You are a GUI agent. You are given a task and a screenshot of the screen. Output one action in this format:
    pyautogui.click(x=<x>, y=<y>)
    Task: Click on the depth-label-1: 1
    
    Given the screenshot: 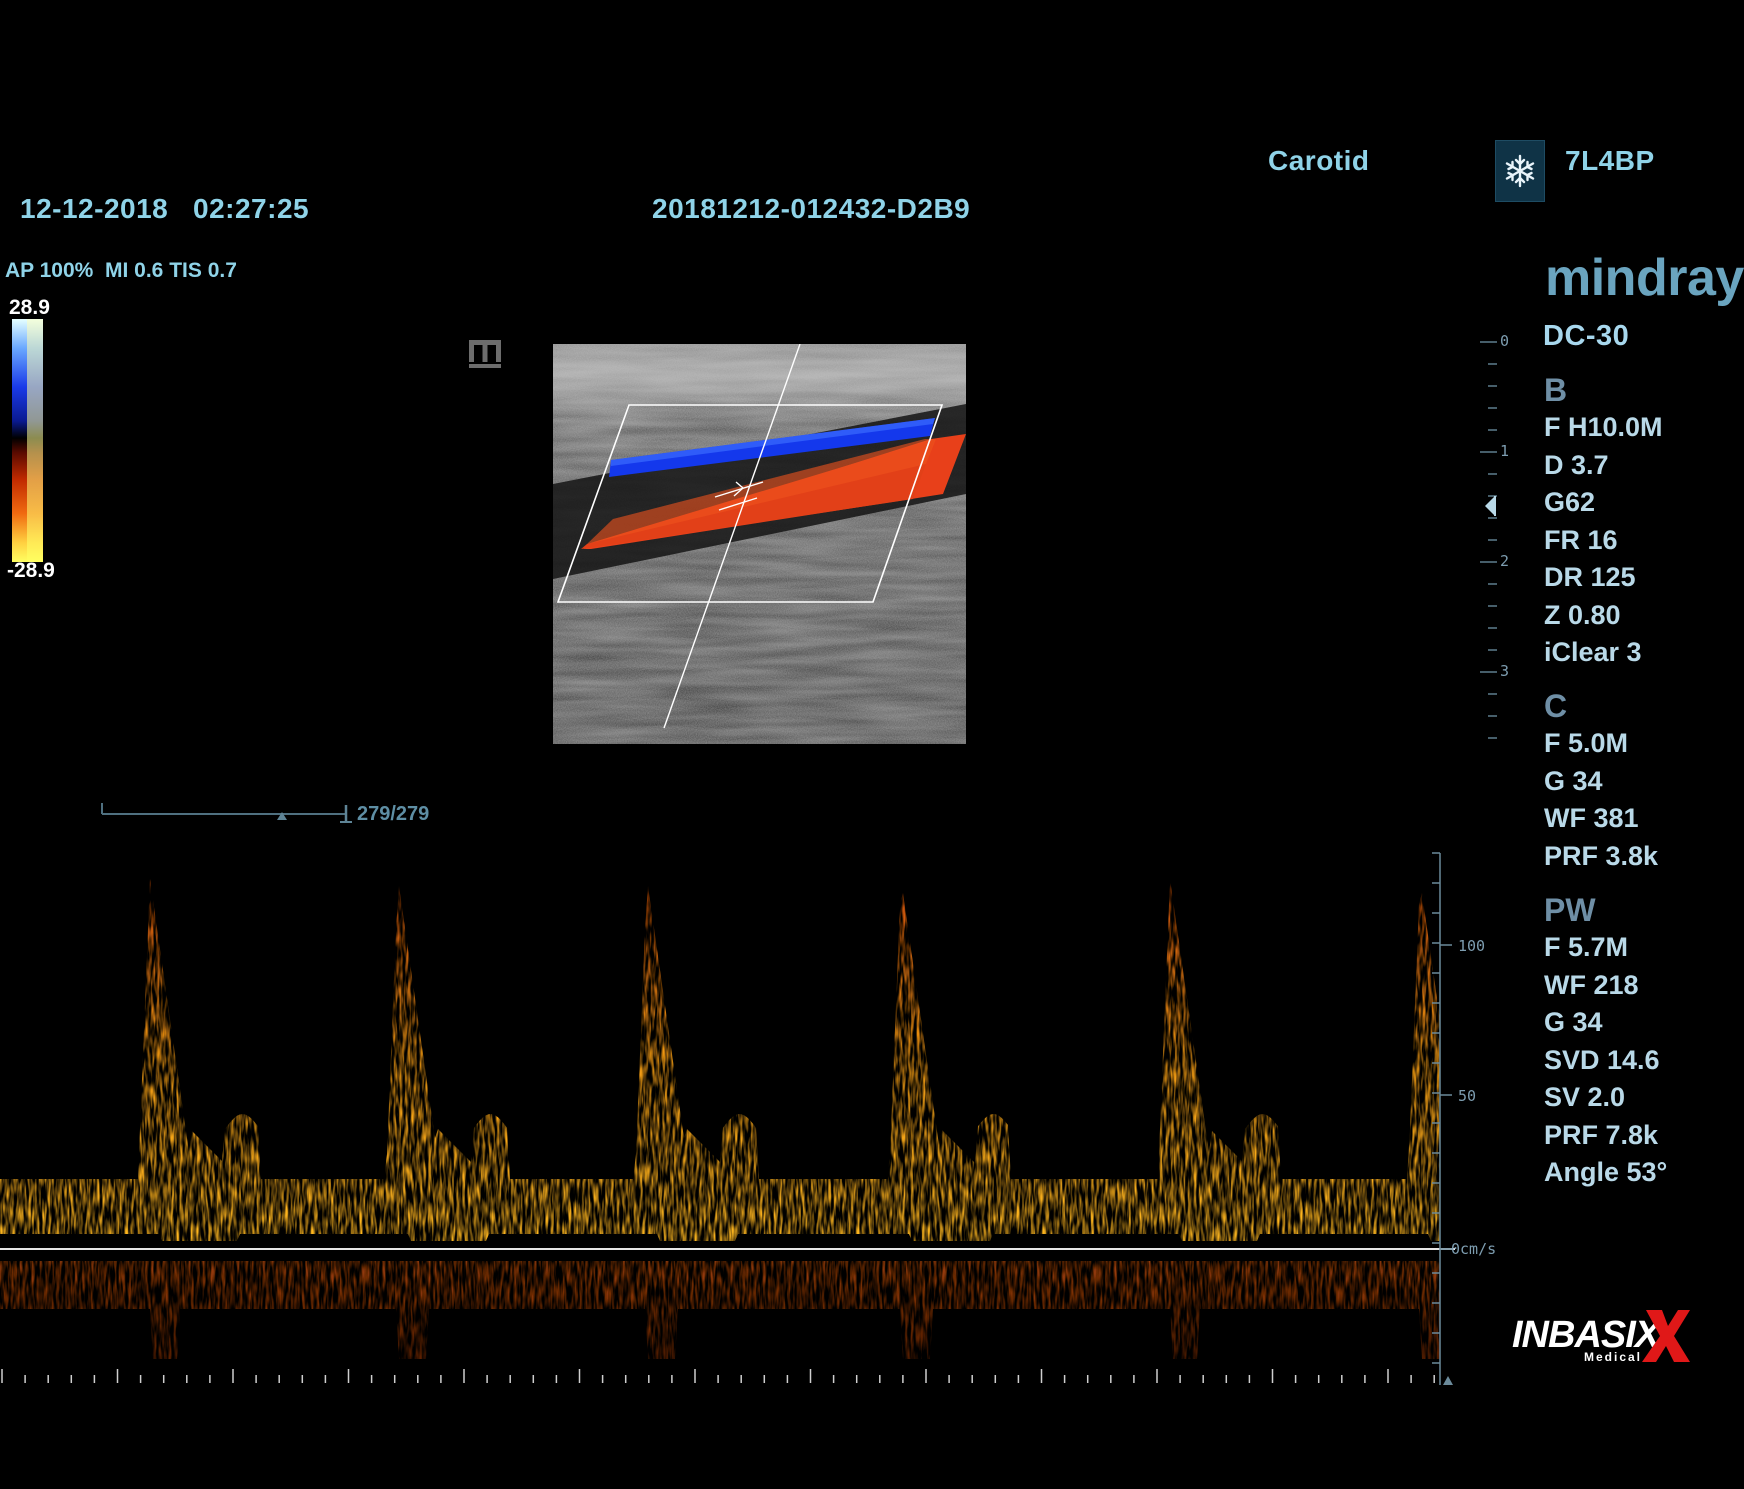 What is the action you would take?
    pyautogui.click(x=1505, y=451)
    